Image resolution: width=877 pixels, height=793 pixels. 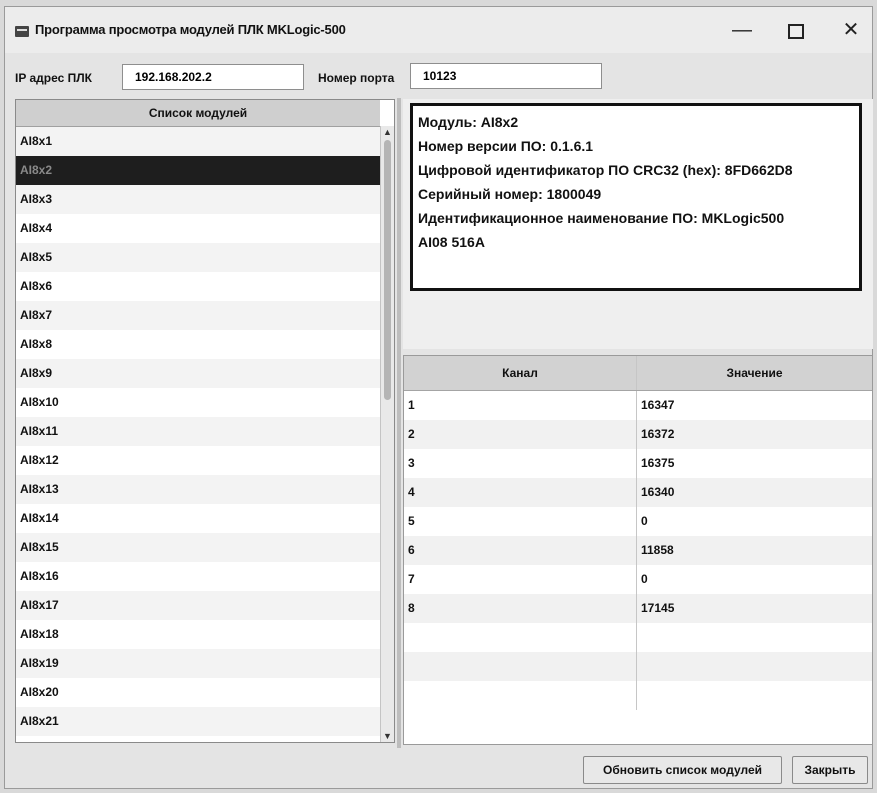 I want to click on value-cell: 16340, so click(x=658, y=492).